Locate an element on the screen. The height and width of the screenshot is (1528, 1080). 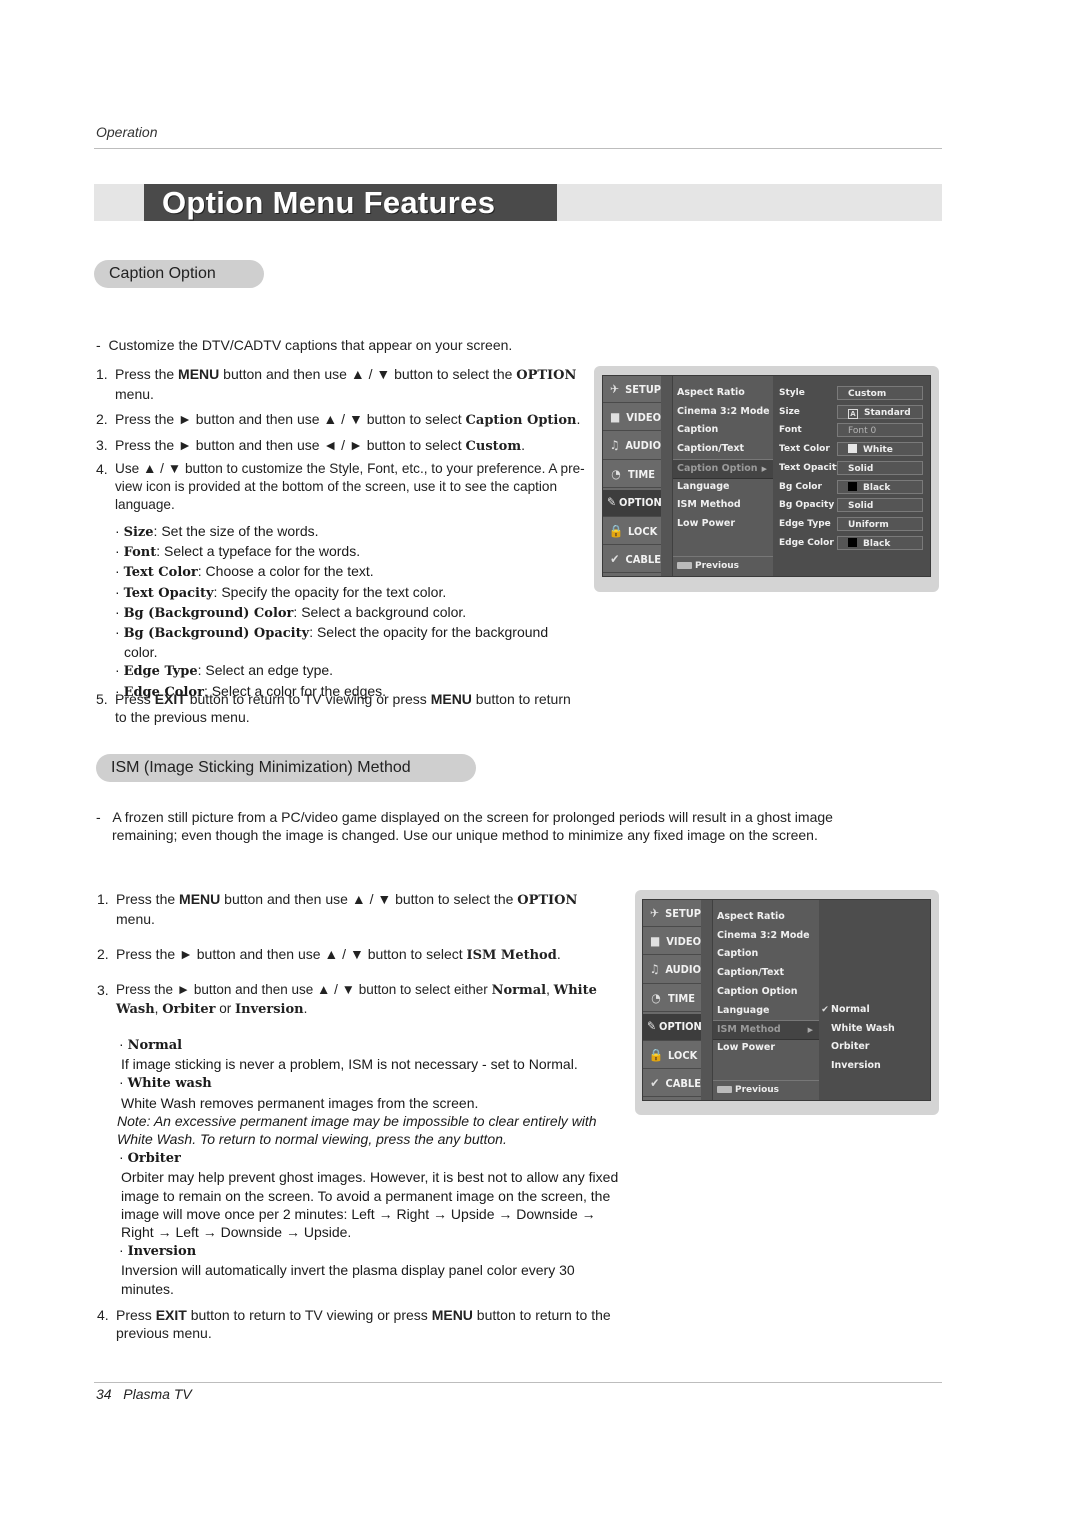
caption-option-row: Text Color White is located at coordinates (854, 449).